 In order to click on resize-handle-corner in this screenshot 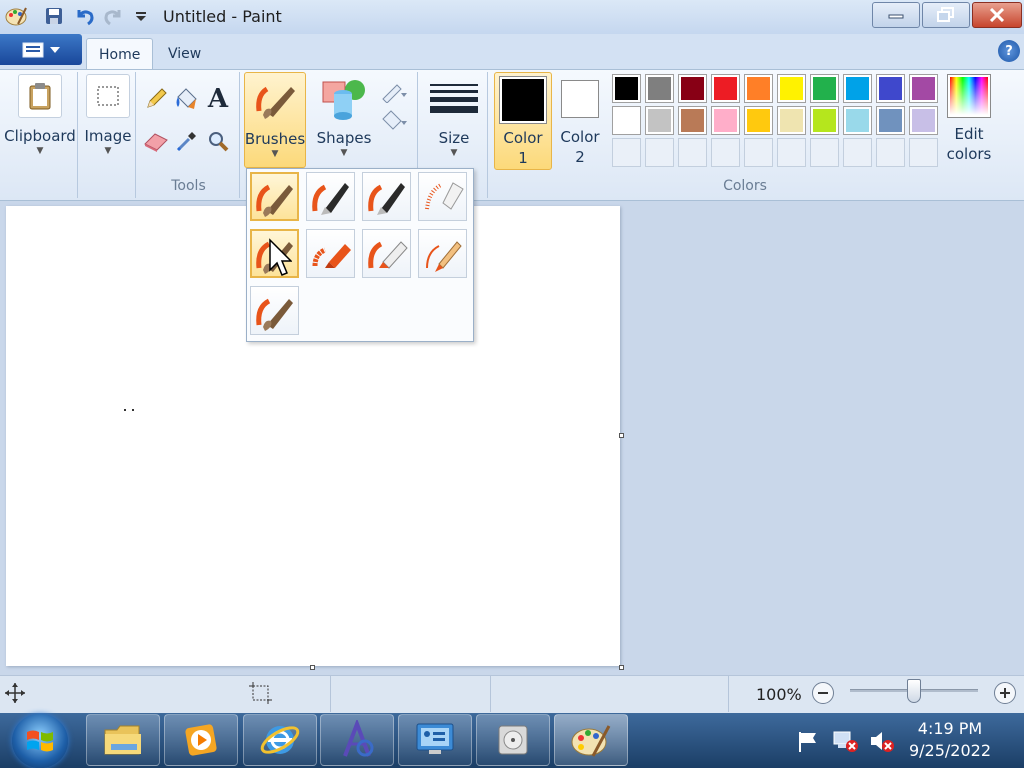, I will do `click(621, 667)`.